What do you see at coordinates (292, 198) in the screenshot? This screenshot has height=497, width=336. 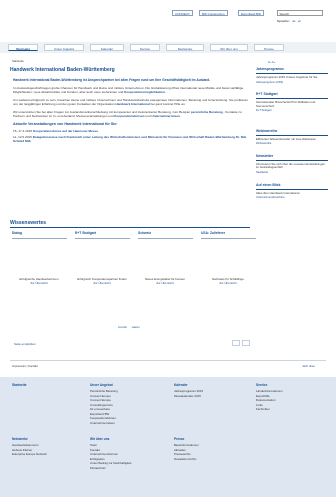 I see `sidebar-box-link: Unternehmensbroschüre` at bounding box center [292, 198].